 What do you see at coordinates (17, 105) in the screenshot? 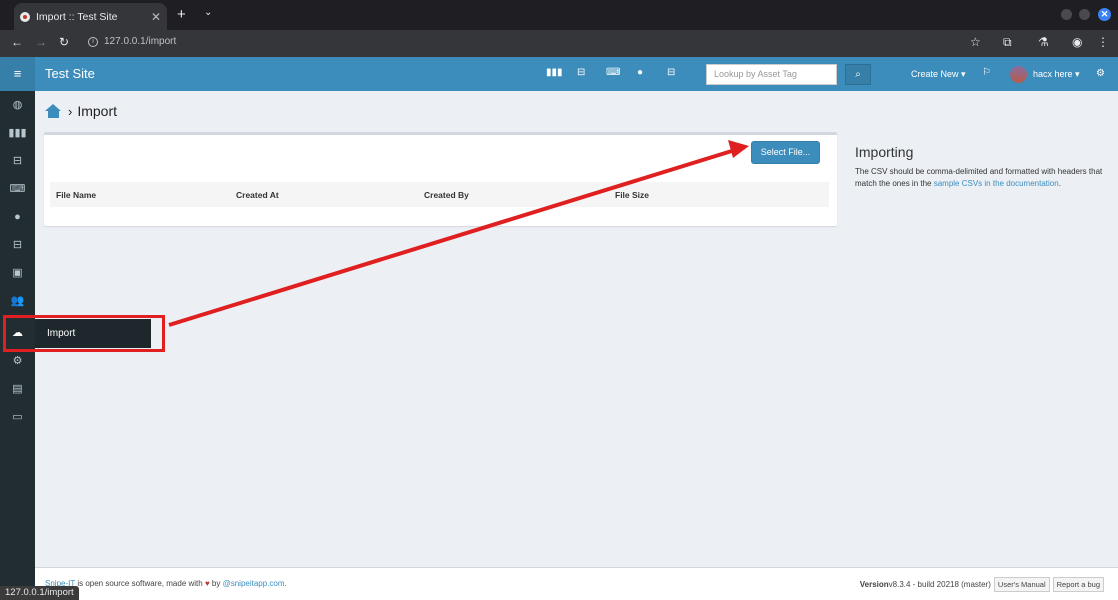
I see `sidebar-item-dashboard-icon: ◍` at bounding box center [17, 105].